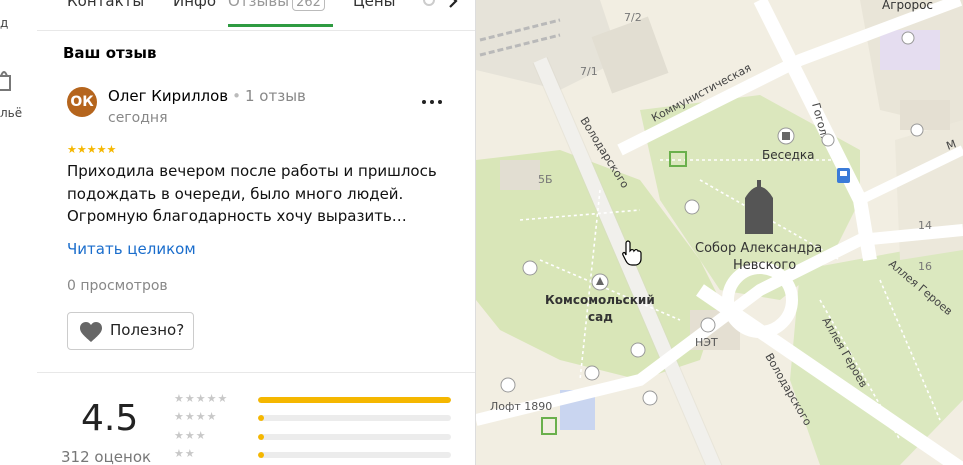  What do you see at coordinates (600, 300) in the screenshot?
I see `map-label-garden-1: Комсомольский` at bounding box center [600, 300].